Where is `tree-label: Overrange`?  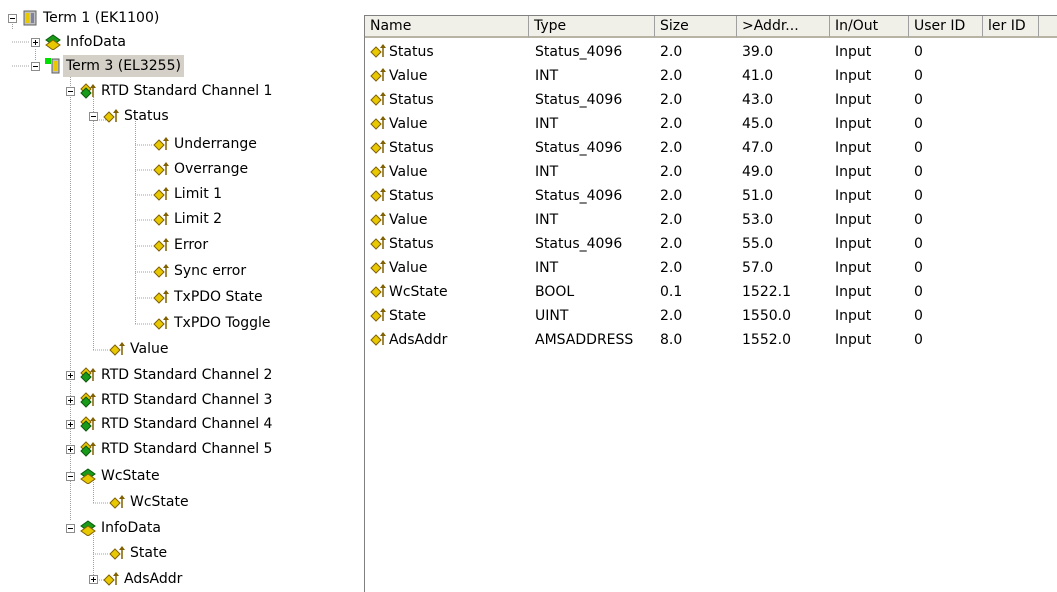 tree-label: Overrange is located at coordinates (211, 169).